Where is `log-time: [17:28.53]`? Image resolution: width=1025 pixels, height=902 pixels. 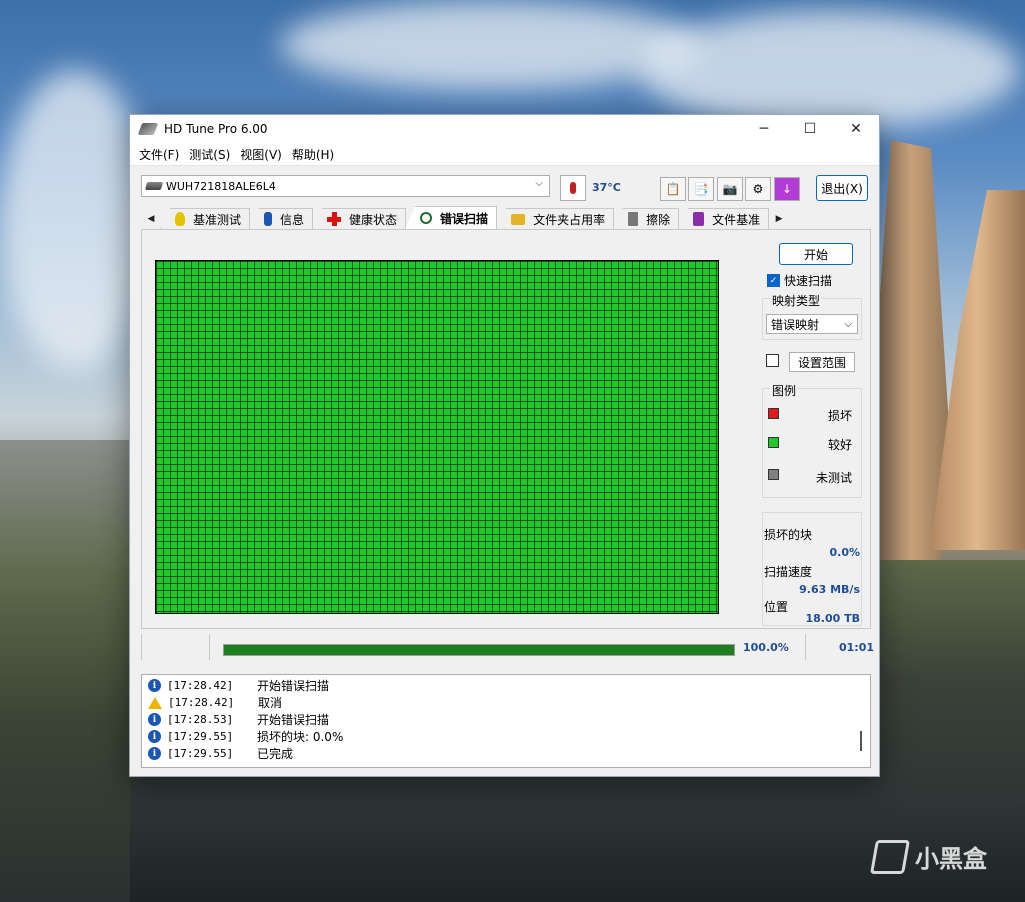 log-time: [17:28.53] is located at coordinates (200, 719).